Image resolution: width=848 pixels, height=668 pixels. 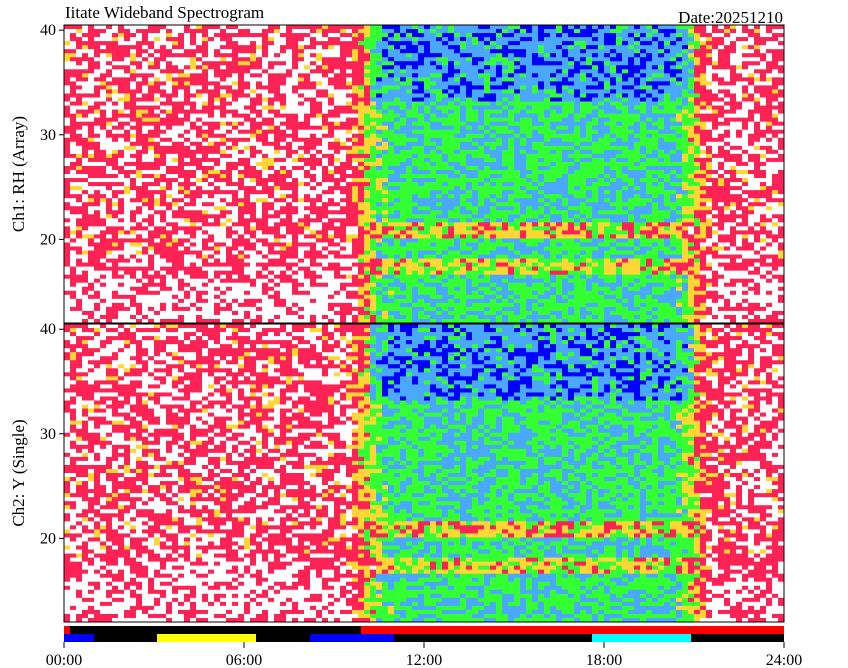 I want to click on ch1-y-axis-label: Ch1: RH (Array), so click(x=18, y=174).